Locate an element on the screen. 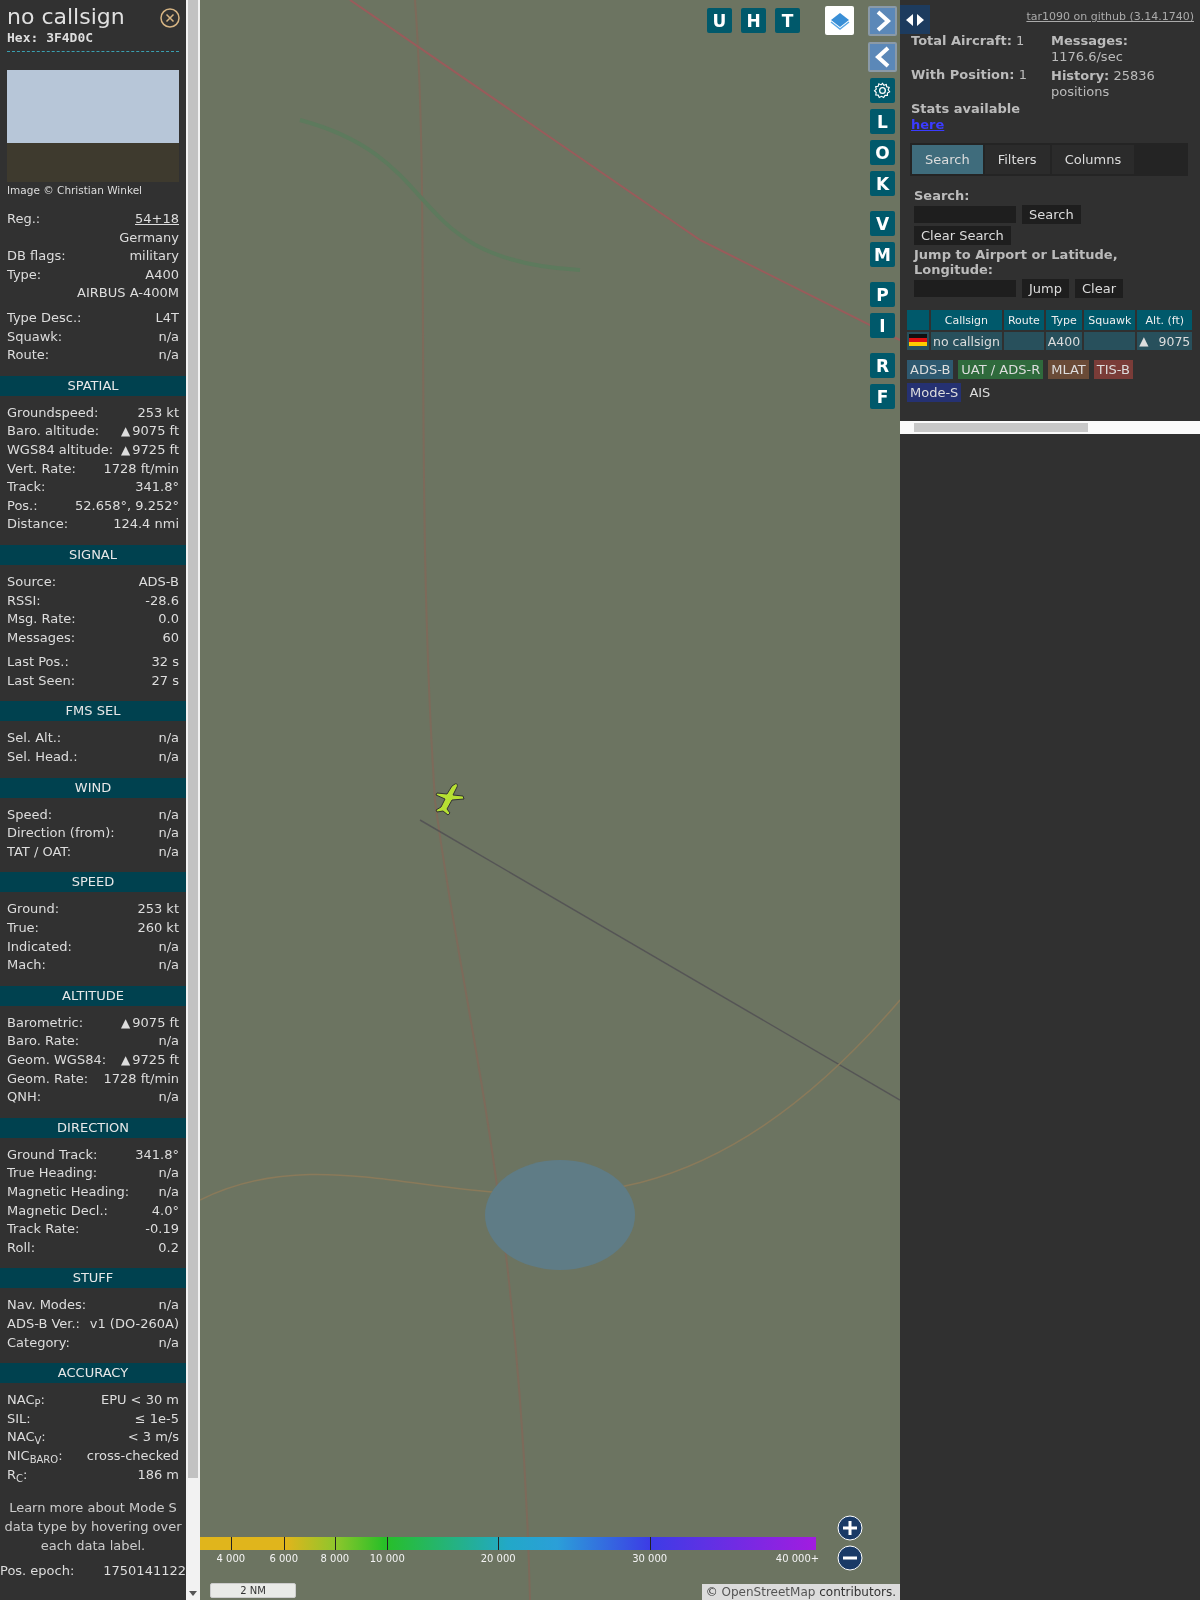 The width and height of the screenshot is (1200, 1600). clear-search-button: Clear Search is located at coordinates (962, 235).